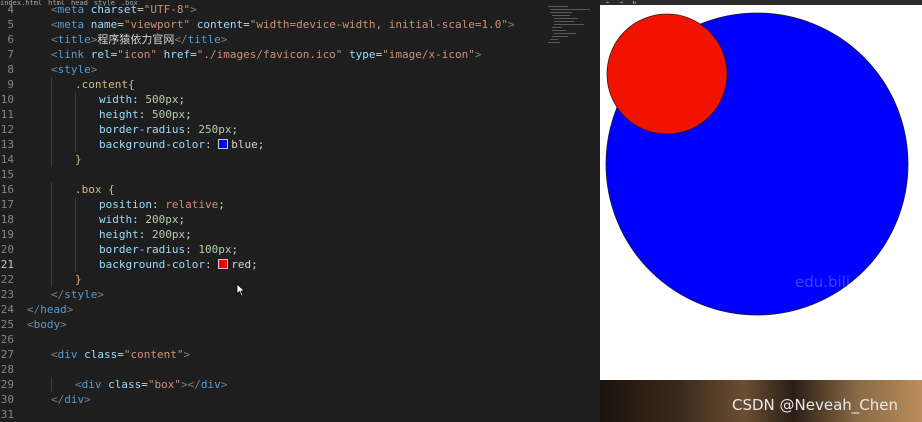 The height and width of the screenshot is (422, 922). I want to click on code-token: </, so click(58, 294).